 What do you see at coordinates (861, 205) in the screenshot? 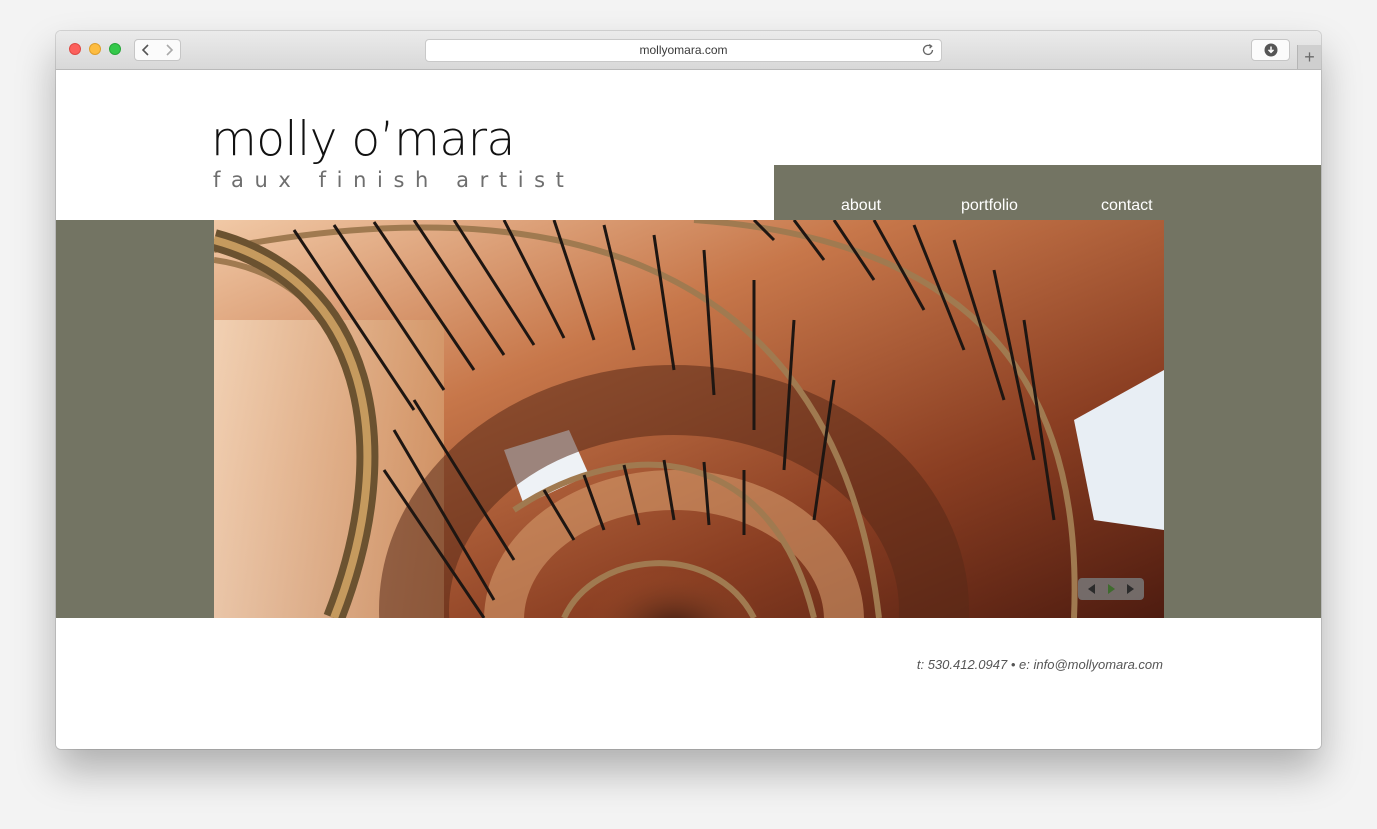
I see `nav-link-about: about` at bounding box center [861, 205].